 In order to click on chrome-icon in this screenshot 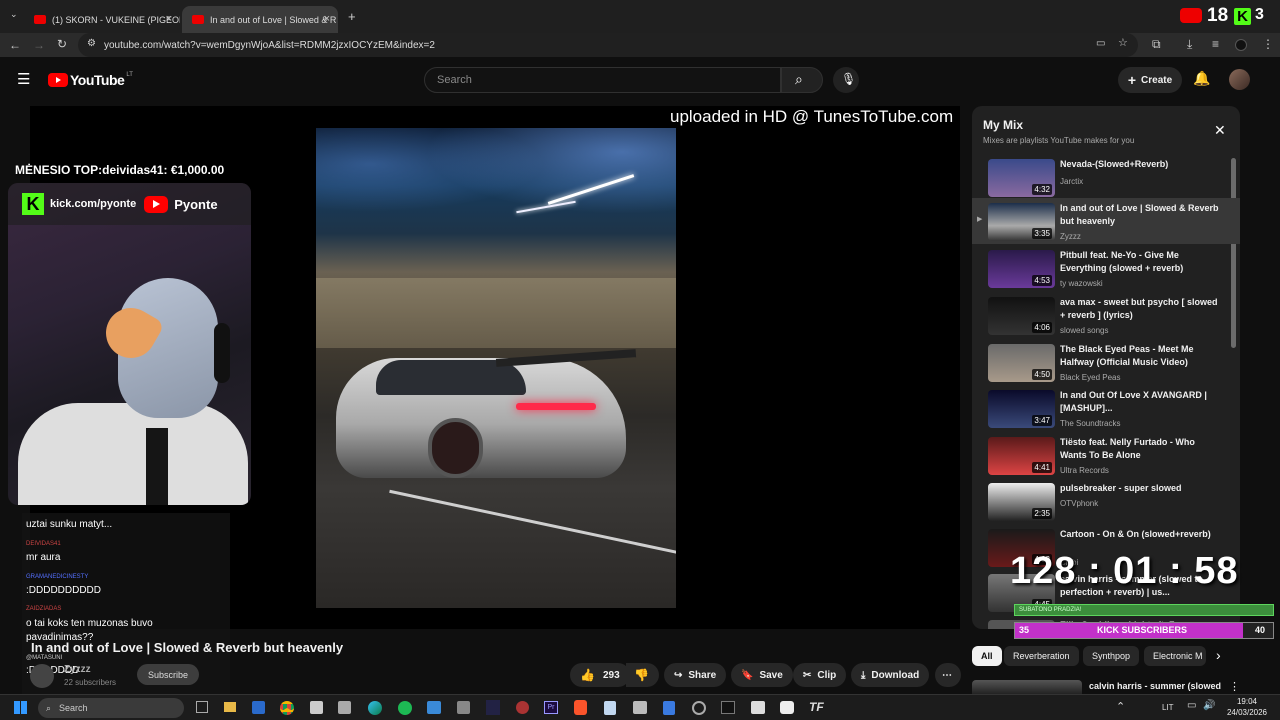, I will do `click(287, 708)`.